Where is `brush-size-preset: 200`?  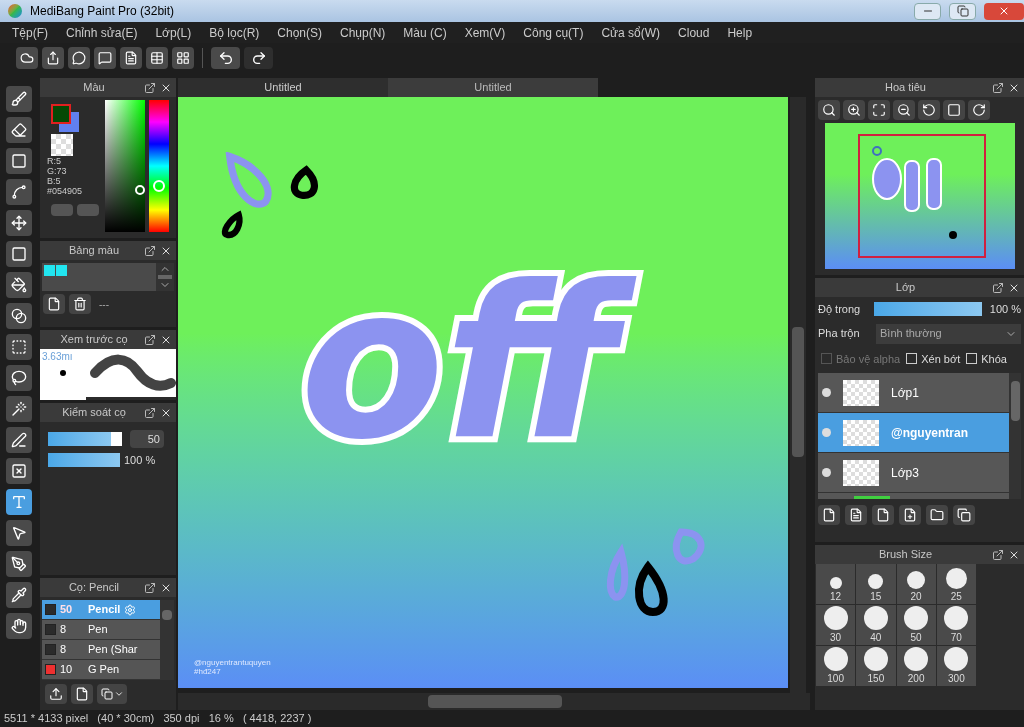 brush-size-preset: 200 is located at coordinates (916, 666).